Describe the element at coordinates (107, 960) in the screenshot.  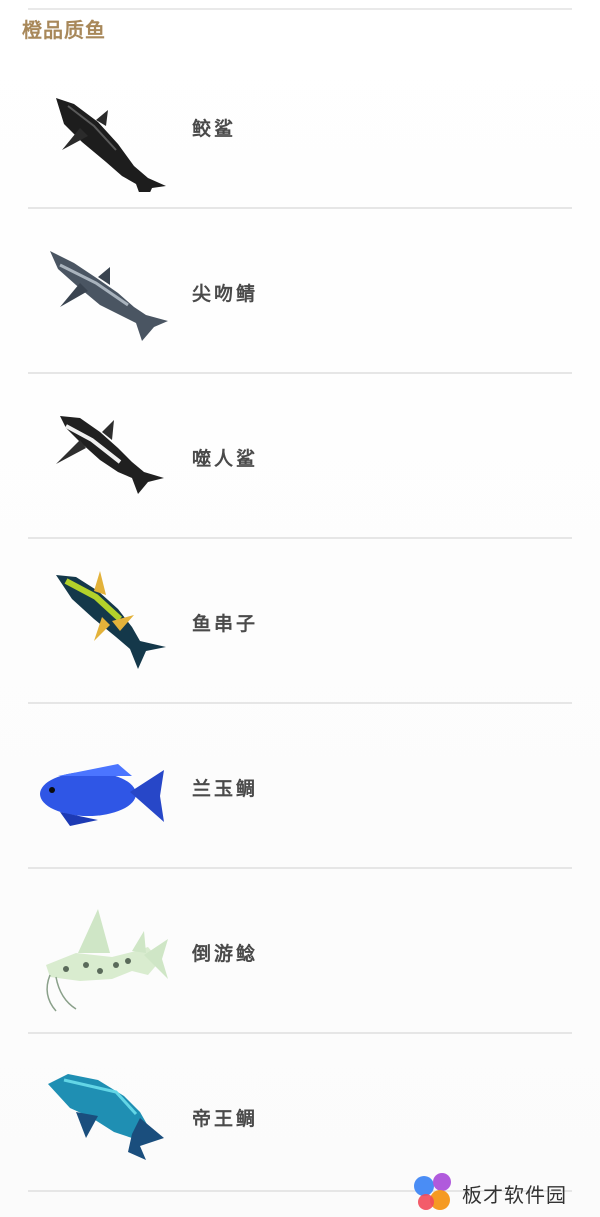
I see `spotted-catfish-image` at that location.